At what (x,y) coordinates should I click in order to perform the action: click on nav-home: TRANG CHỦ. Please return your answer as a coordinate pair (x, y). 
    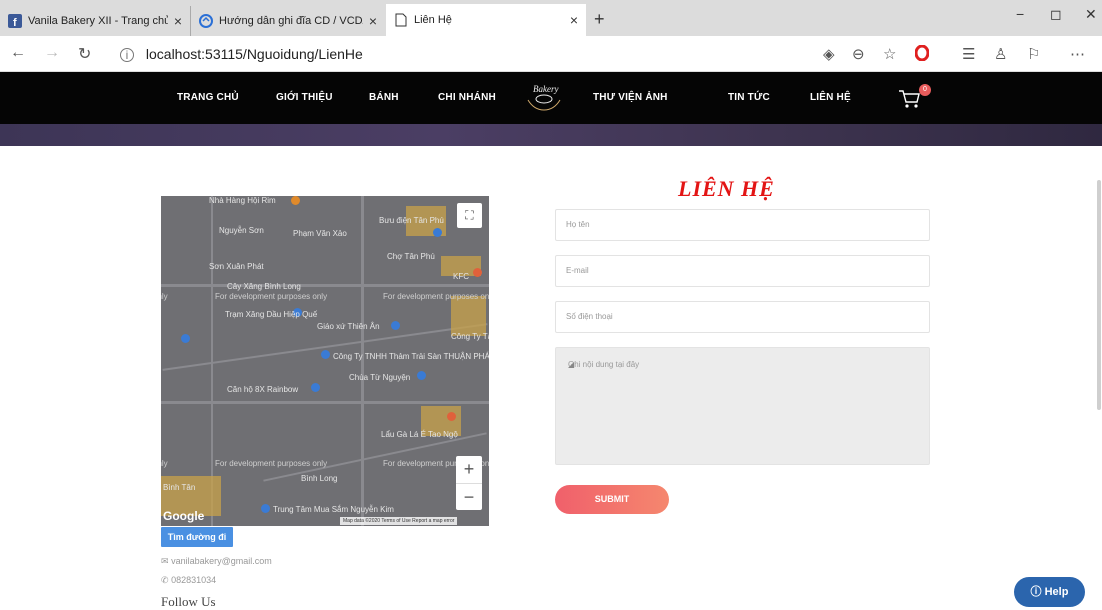
    Looking at the image, I should click on (208, 97).